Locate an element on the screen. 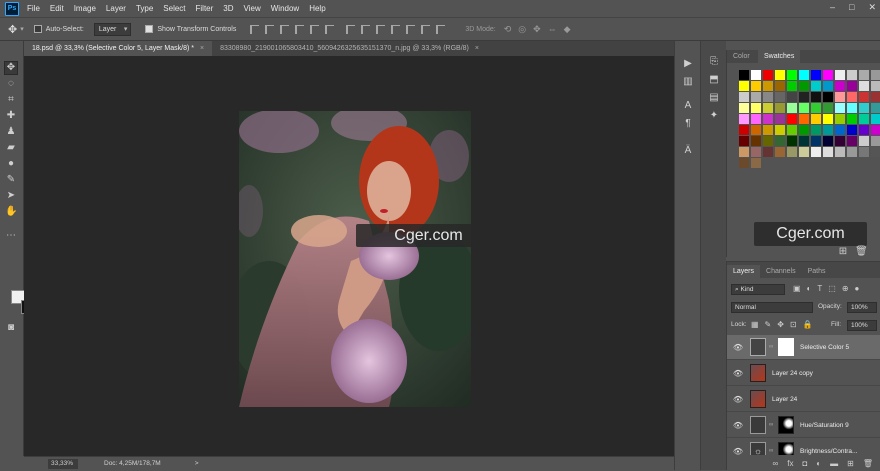 Image resolution: width=880 pixels, height=471 pixels. align-top-icon is located at coordinates (255, 29).